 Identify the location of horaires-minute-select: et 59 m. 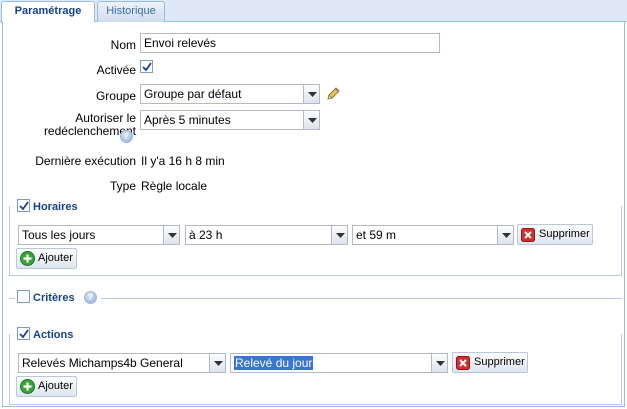
(433, 235).